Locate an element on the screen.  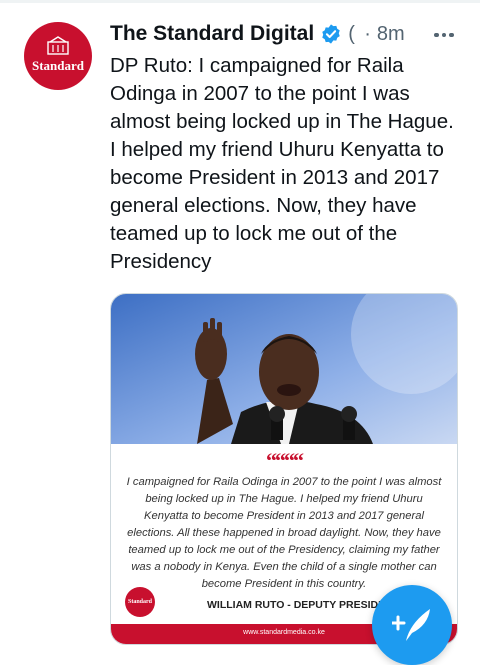
timestamp: 8m is located at coordinates (391, 34).